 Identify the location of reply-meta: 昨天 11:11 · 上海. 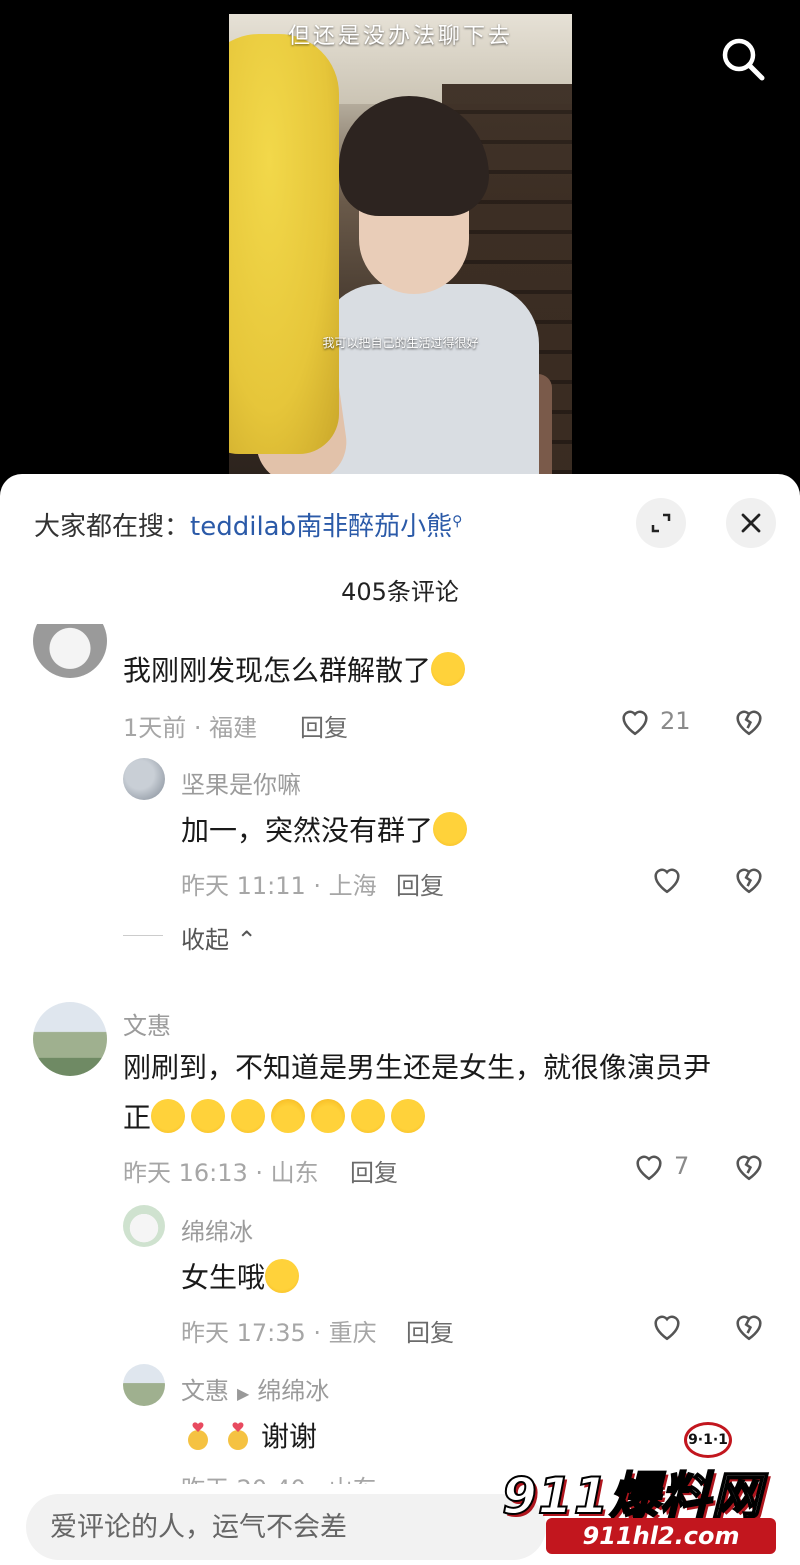
(279, 886).